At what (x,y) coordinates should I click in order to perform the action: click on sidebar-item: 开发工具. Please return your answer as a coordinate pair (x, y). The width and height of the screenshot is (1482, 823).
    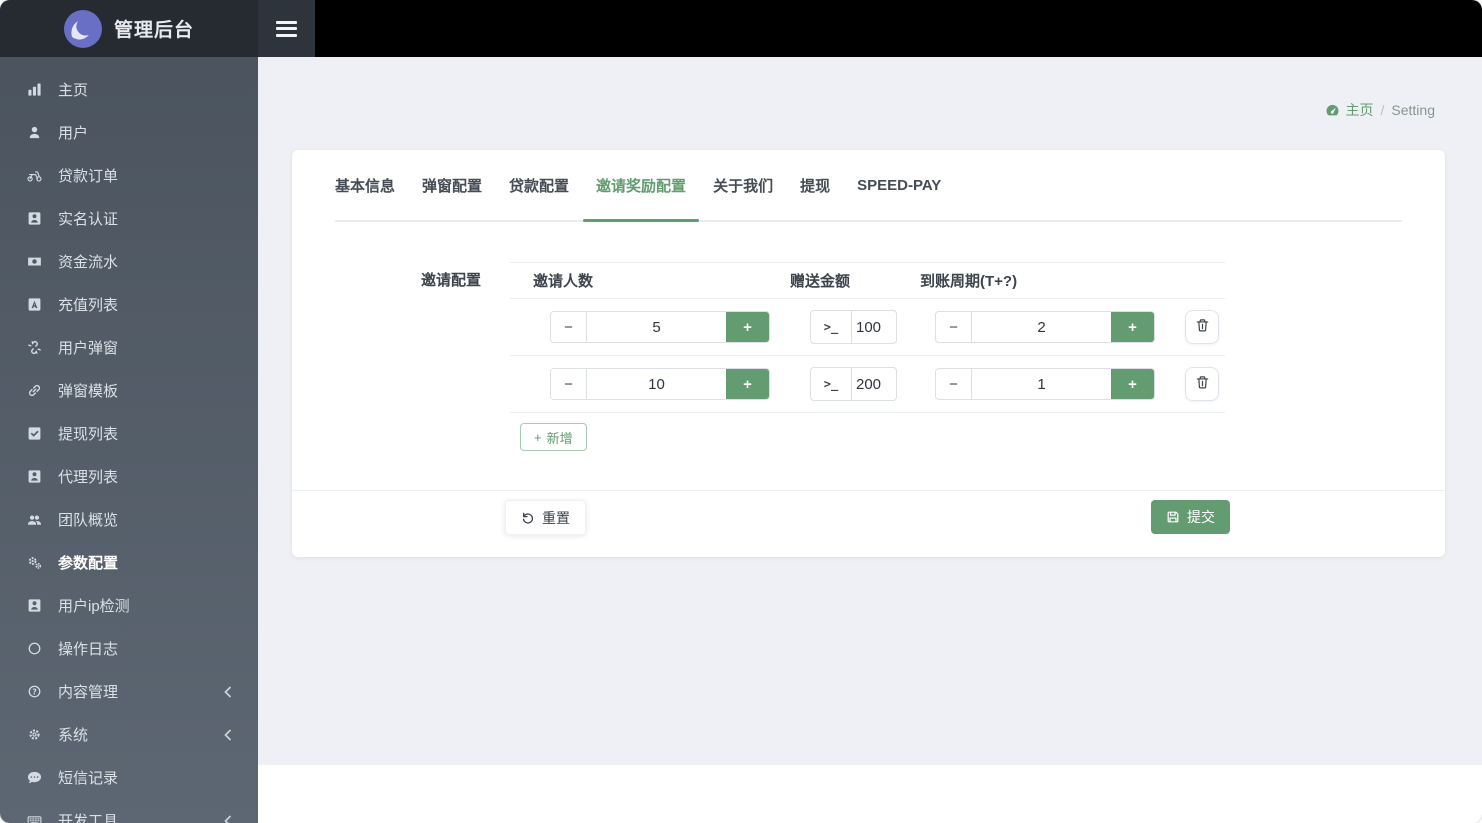
    Looking at the image, I should click on (129, 811).